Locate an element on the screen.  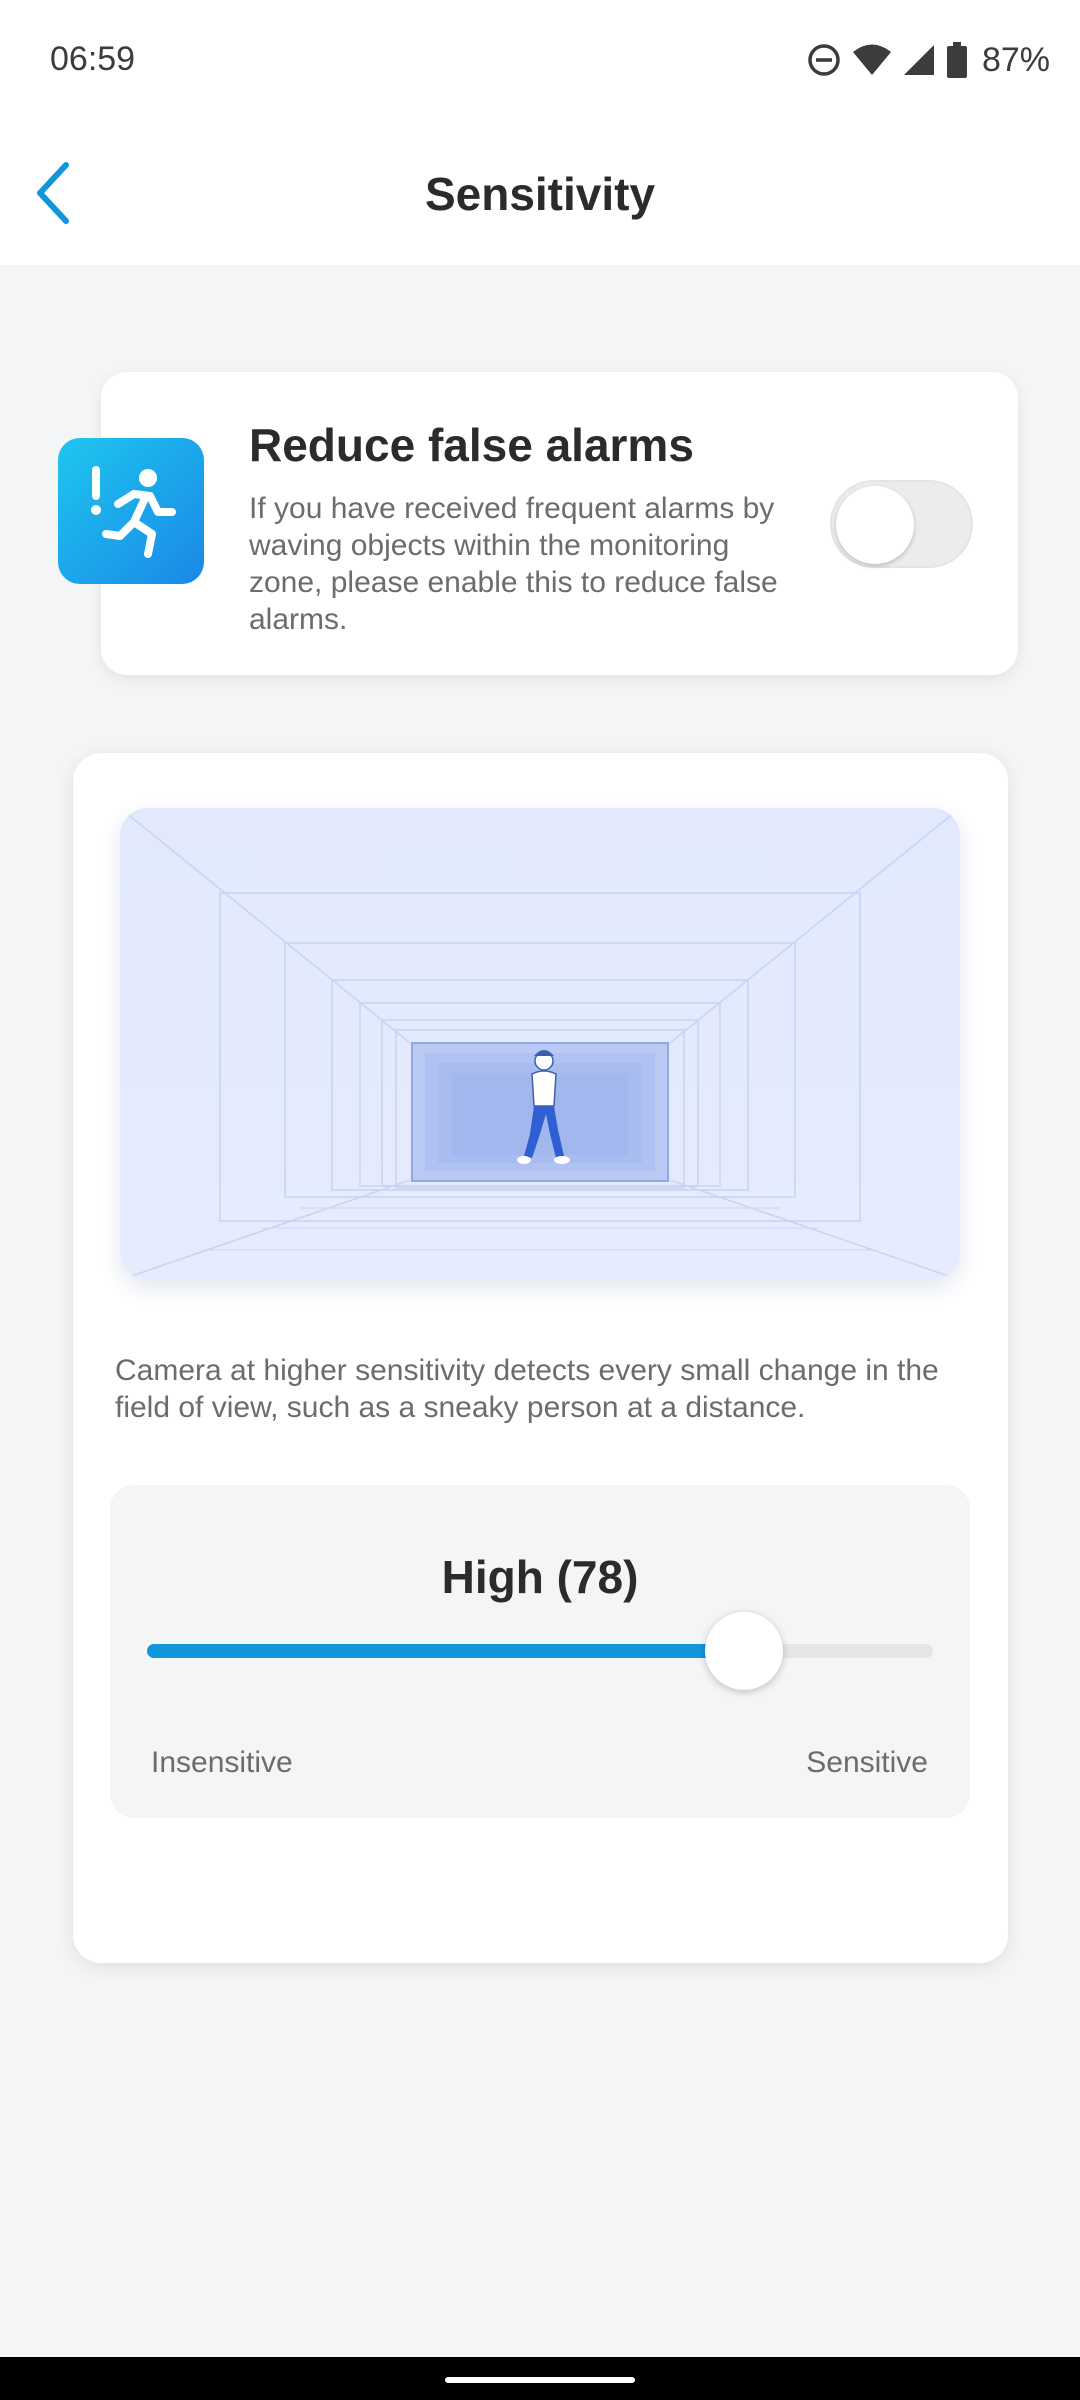
false-alarm-title: Reduce false alarms is located at coordinates (471, 445).